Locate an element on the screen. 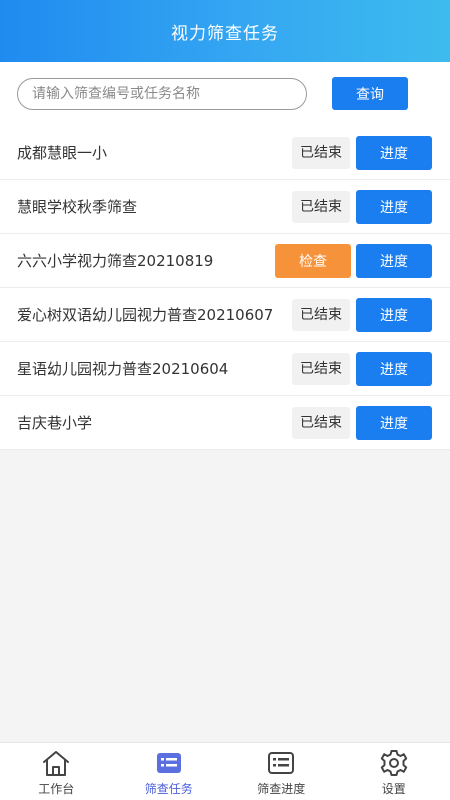 The width and height of the screenshot is (450, 800). tab-label: 工作台 is located at coordinates (56, 789).